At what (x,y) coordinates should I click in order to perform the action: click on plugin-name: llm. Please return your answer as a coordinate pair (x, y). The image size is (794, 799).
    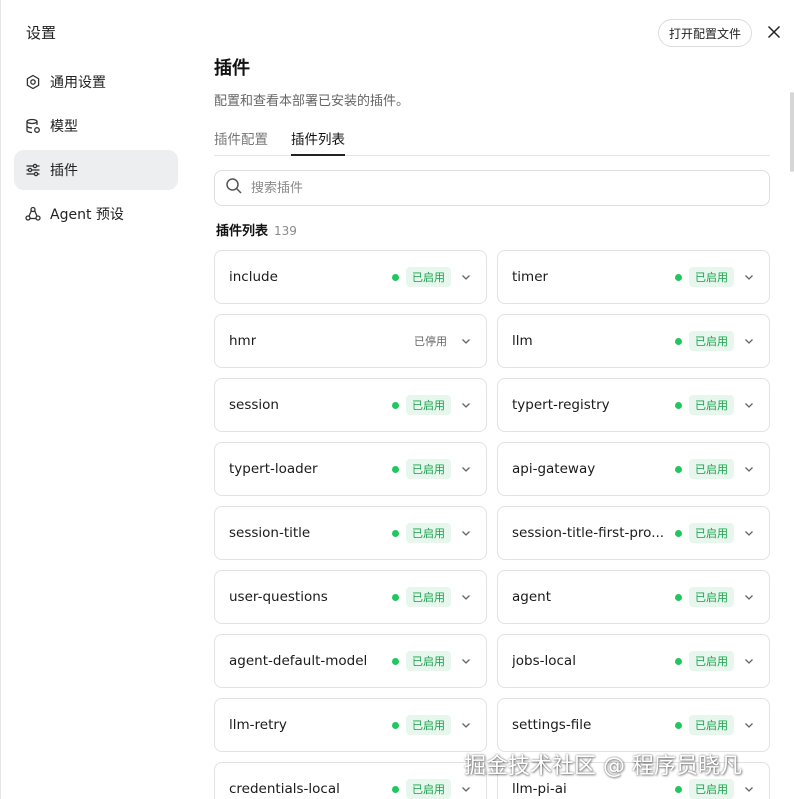
    Looking at the image, I should click on (522, 341).